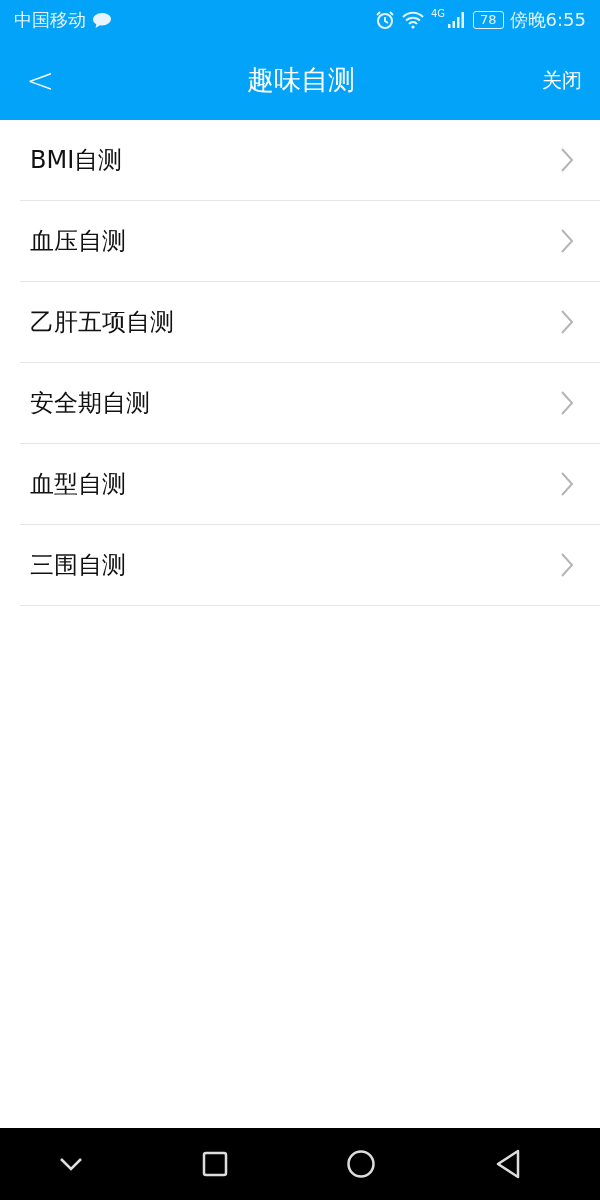 The height and width of the screenshot is (1200, 600). What do you see at coordinates (412, 20) in the screenshot?
I see `wifi-icon` at bounding box center [412, 20].